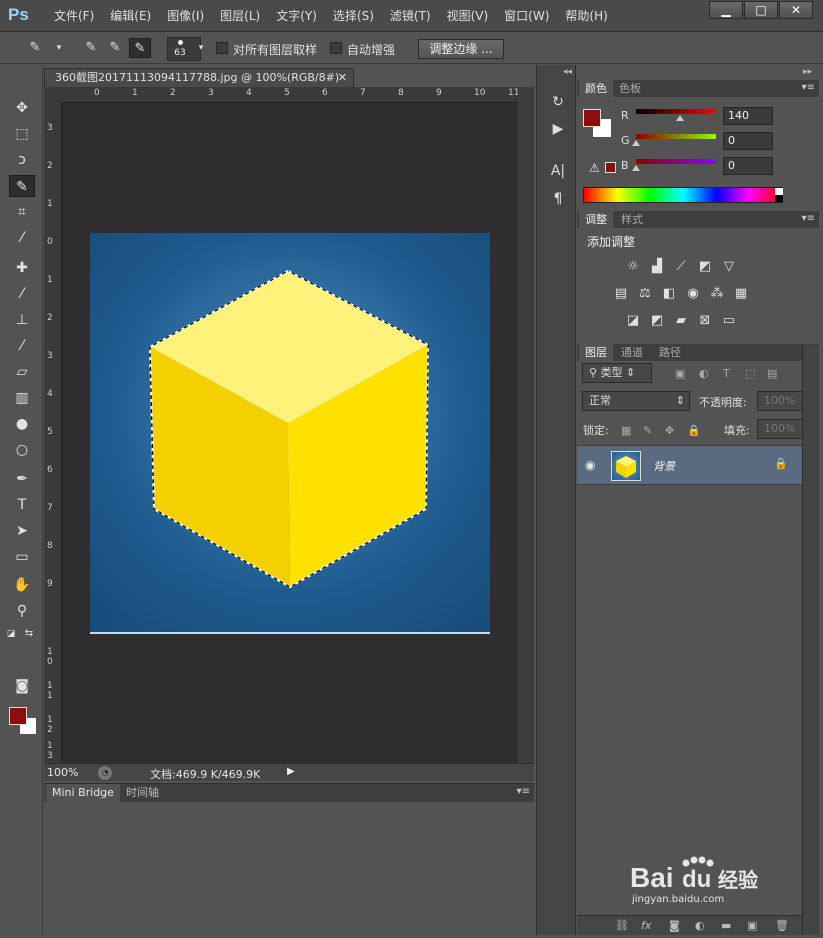 The width and height of the screenshot is (823, 938). Describe the element at coordinates (647, 430) in the screenshot. I see `lock-image-icon: ✎` at that location.